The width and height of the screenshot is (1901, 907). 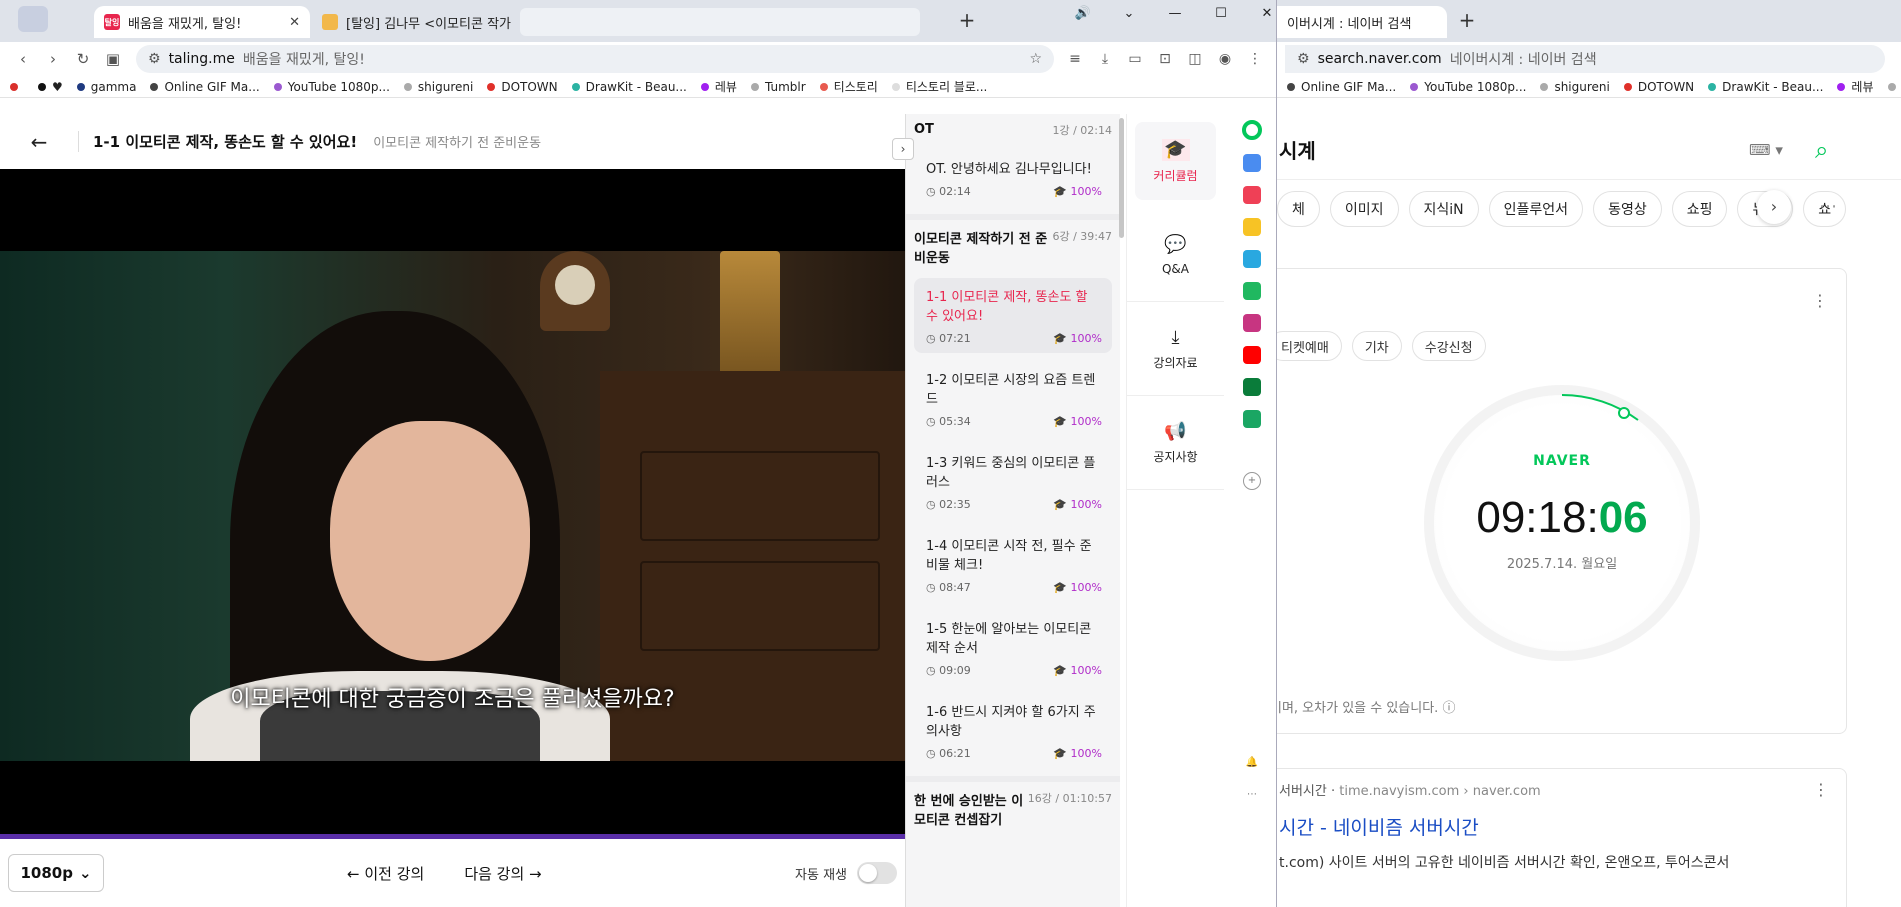 What do you see at coordinates (848, 86) in the screenshot?
I see `bookmark-item: 티스토리` at bounding box center [848, 86].